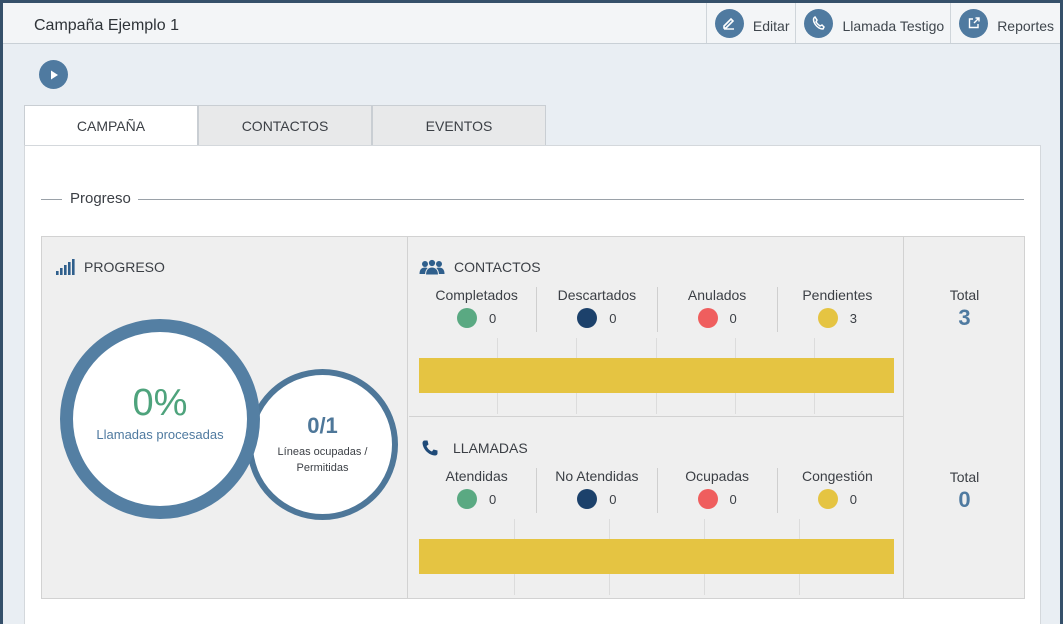 This screenshot has width=1063, height=624. I want to click on contacts-header-label: CONTACTOS, so click(497, 267).